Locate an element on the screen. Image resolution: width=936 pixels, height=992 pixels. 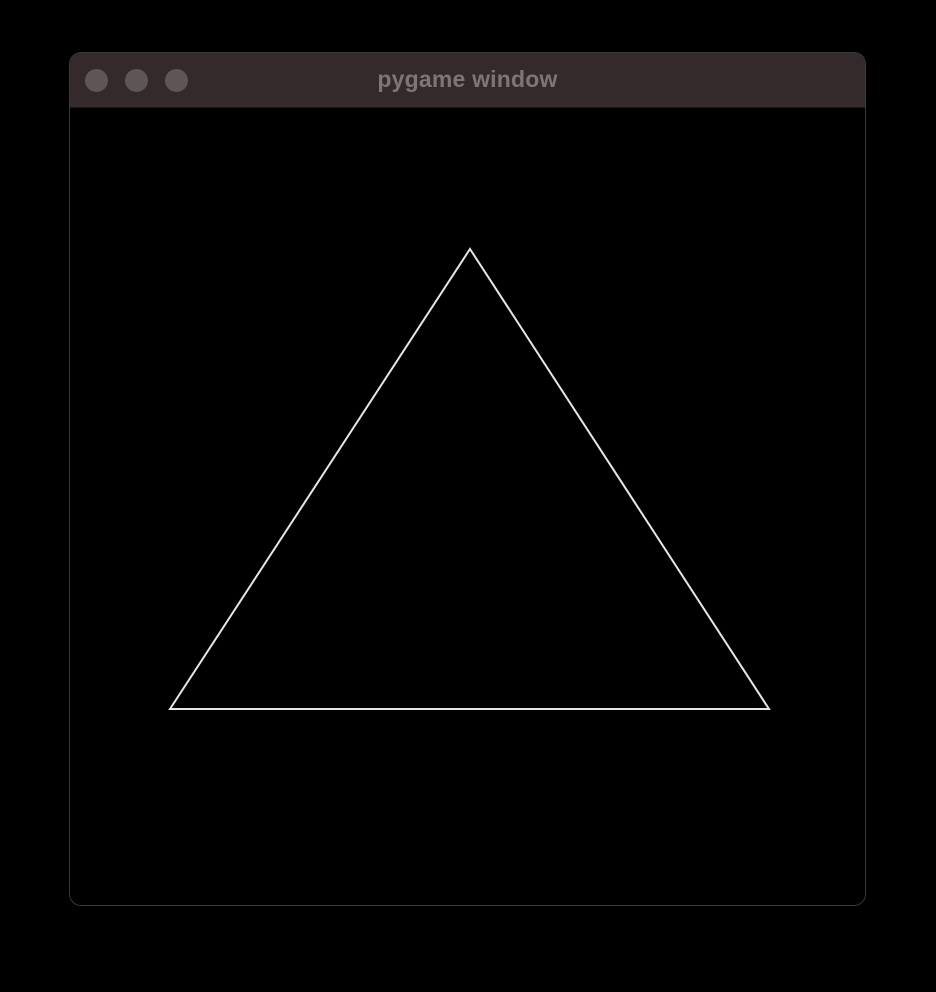
window-title: pygame window is located at coordinates (467, 79).